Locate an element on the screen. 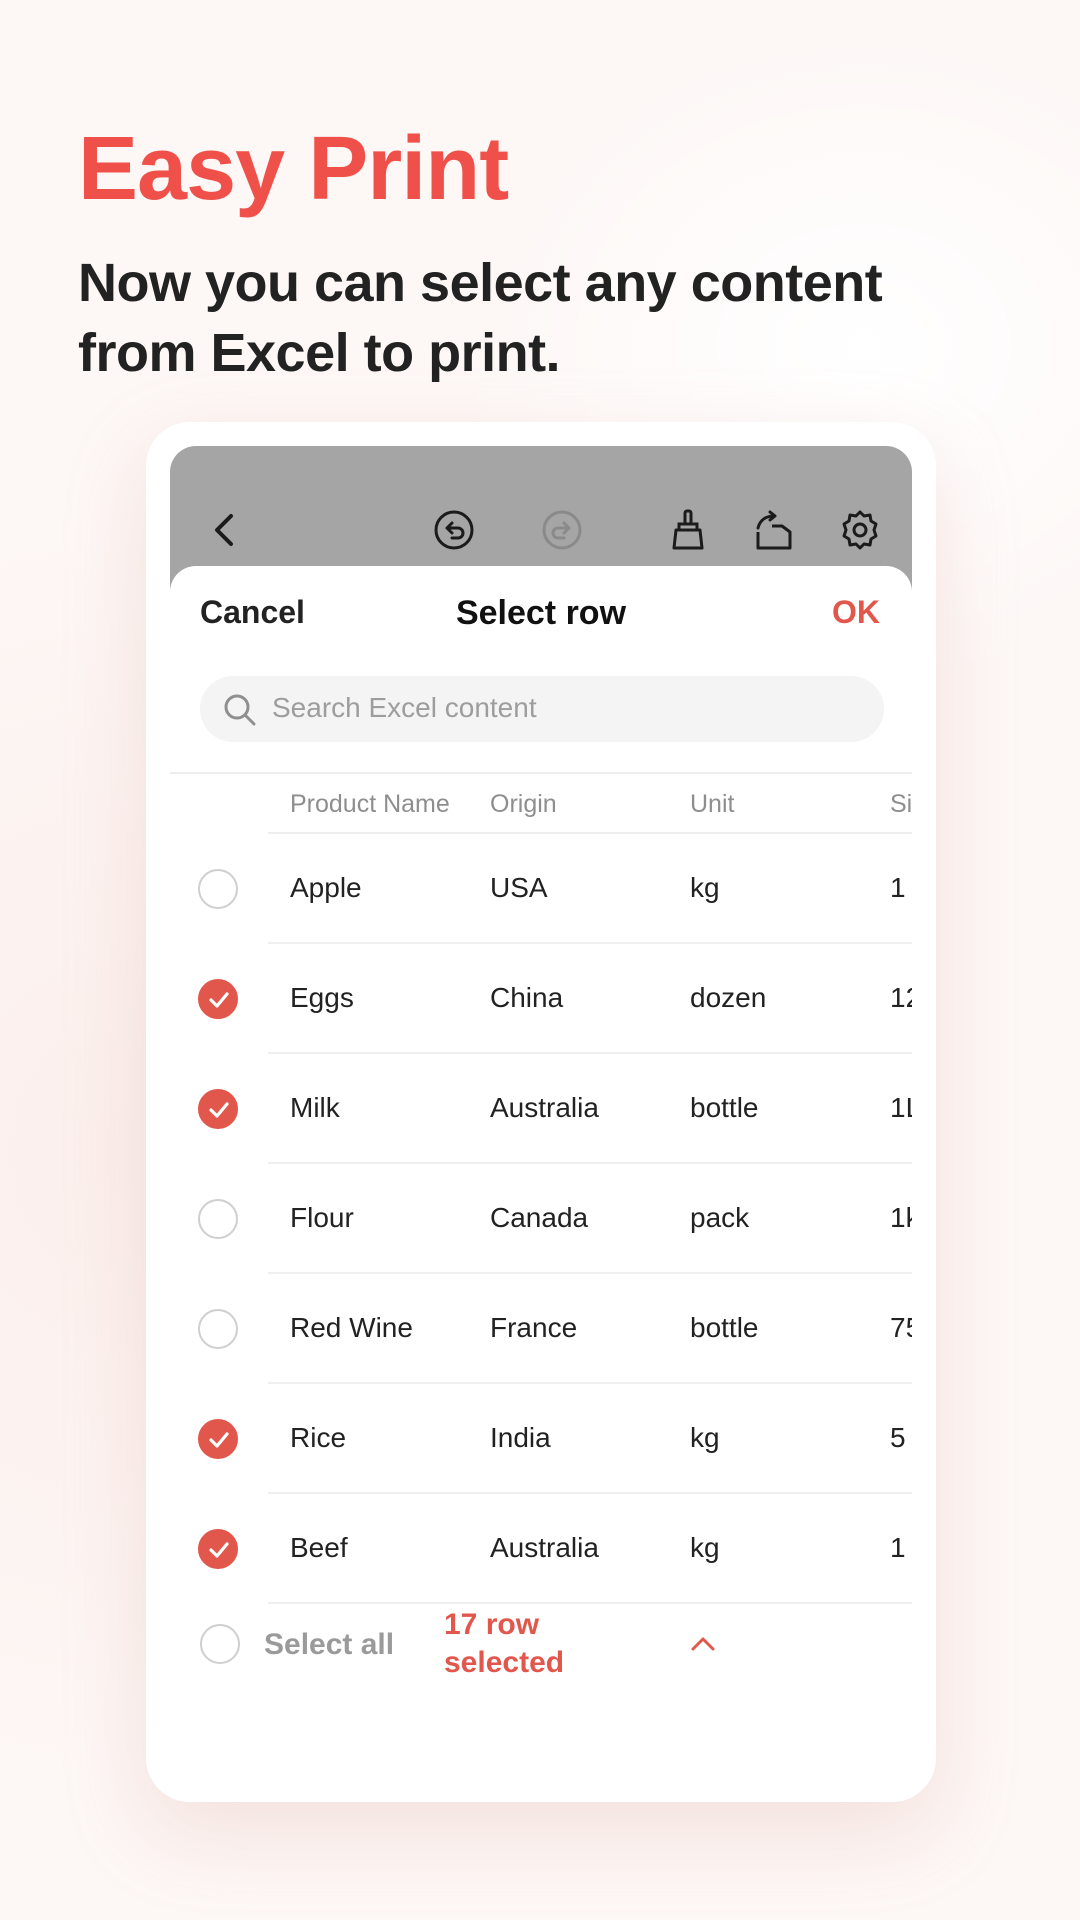 The height and width of the screenshot is (1920, 1080). cell-product-name: Rice is located at coordinates (318, 1437).